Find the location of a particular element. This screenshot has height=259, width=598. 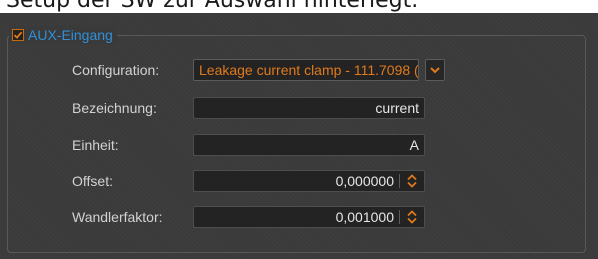

aux-group-header: AUX-Eingang is located at coordinates (63, 35).